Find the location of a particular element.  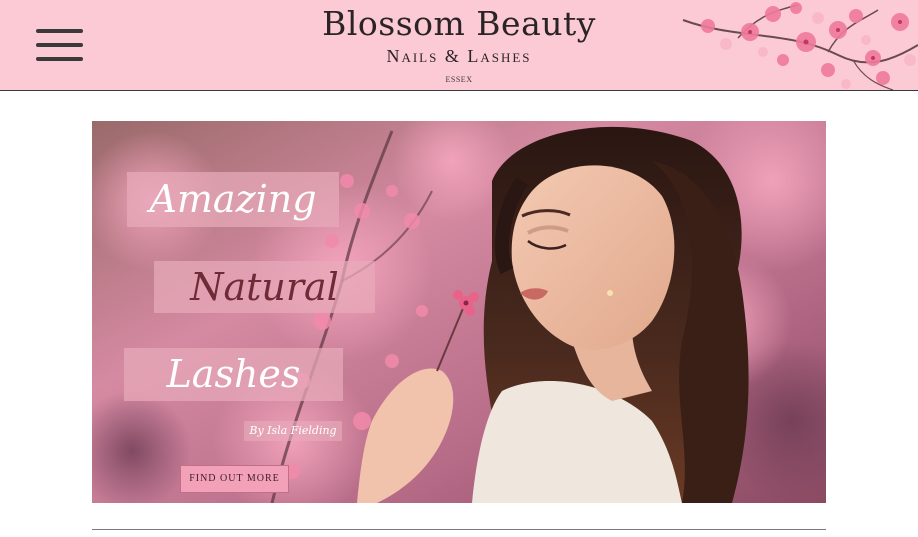

hero-byline: By Isla Fielding is located at coordinates (293, 431).